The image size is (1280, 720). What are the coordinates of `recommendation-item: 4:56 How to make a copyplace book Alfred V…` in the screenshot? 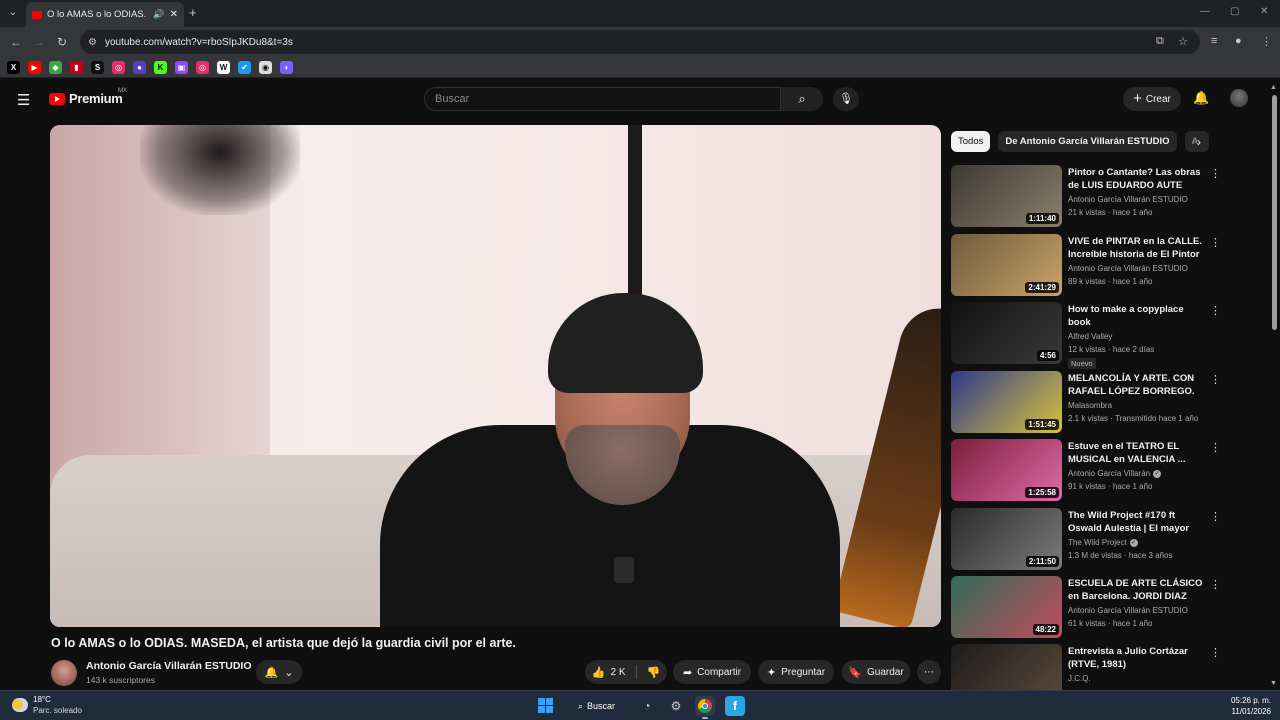 It's located at (1086, 335).